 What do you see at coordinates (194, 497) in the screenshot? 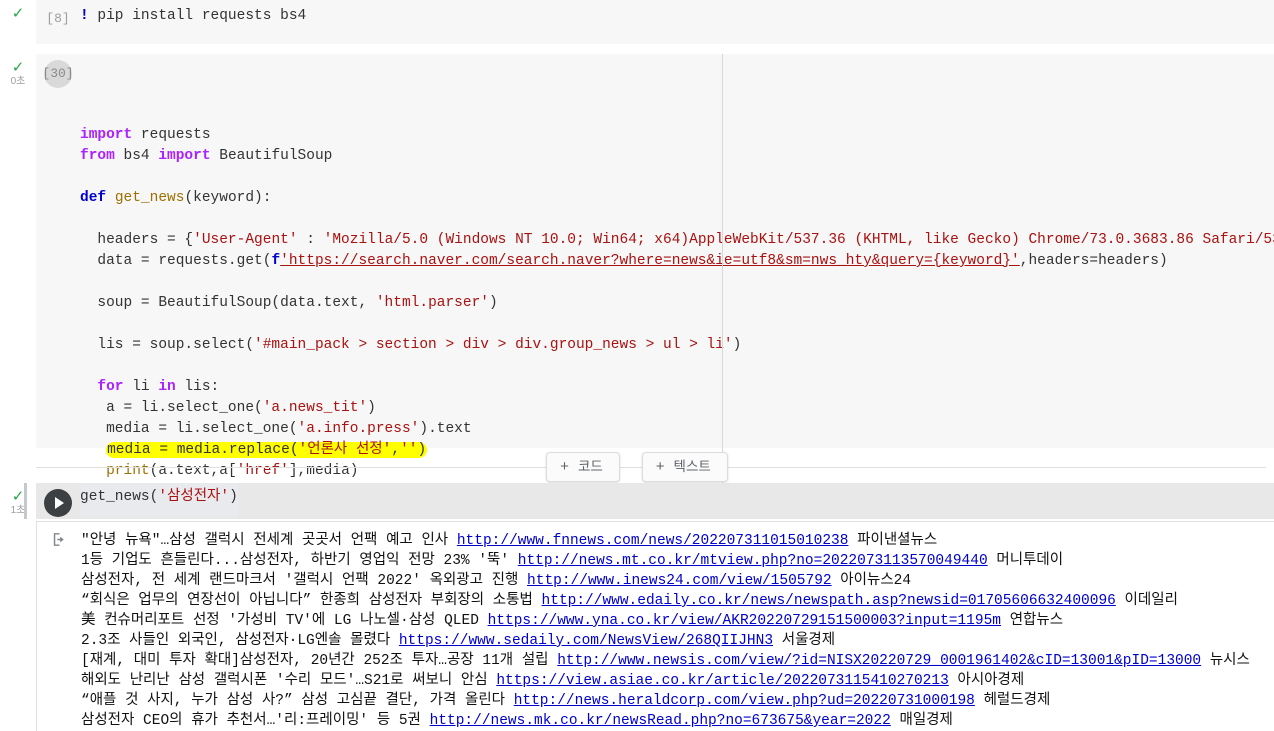
I see `code-token: '삼성전자'` at bounding box center [194, 497].